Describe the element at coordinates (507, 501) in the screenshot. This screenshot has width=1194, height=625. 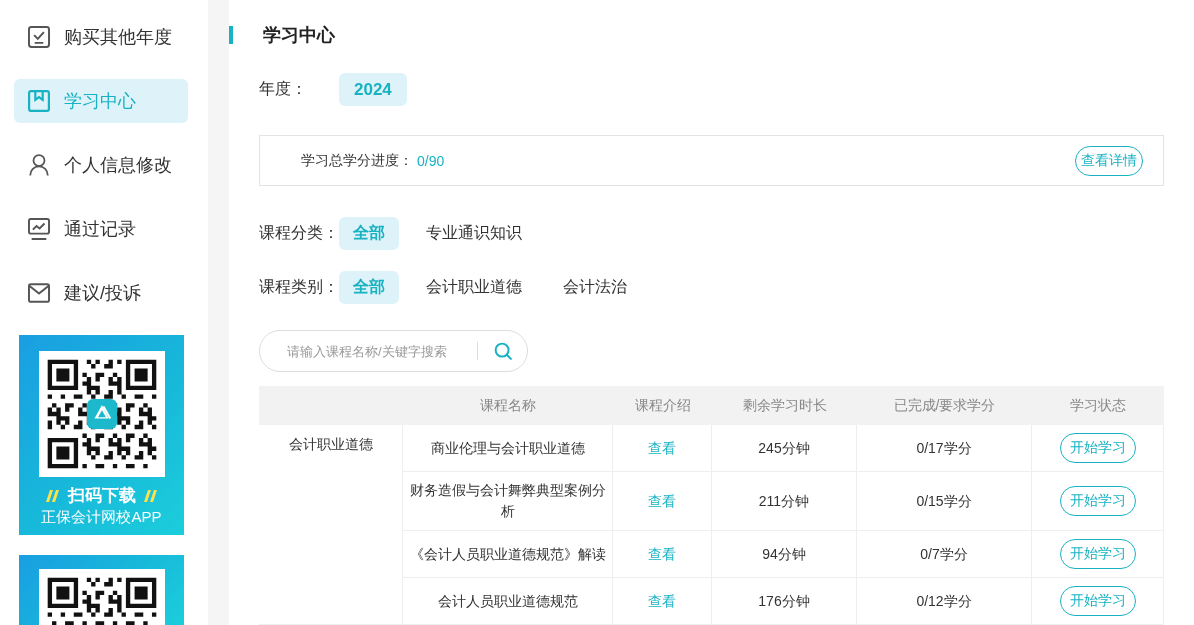
I see `course-name: 财务造假与会计舞弊典型案例分析` at that location.